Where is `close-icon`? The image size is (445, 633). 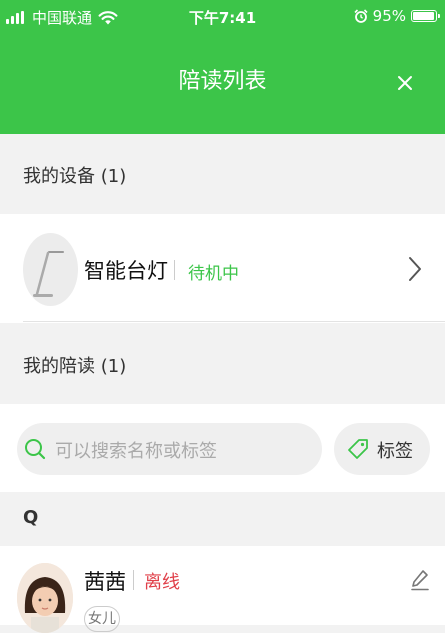
close-icon is located at coordinates (405, 83).